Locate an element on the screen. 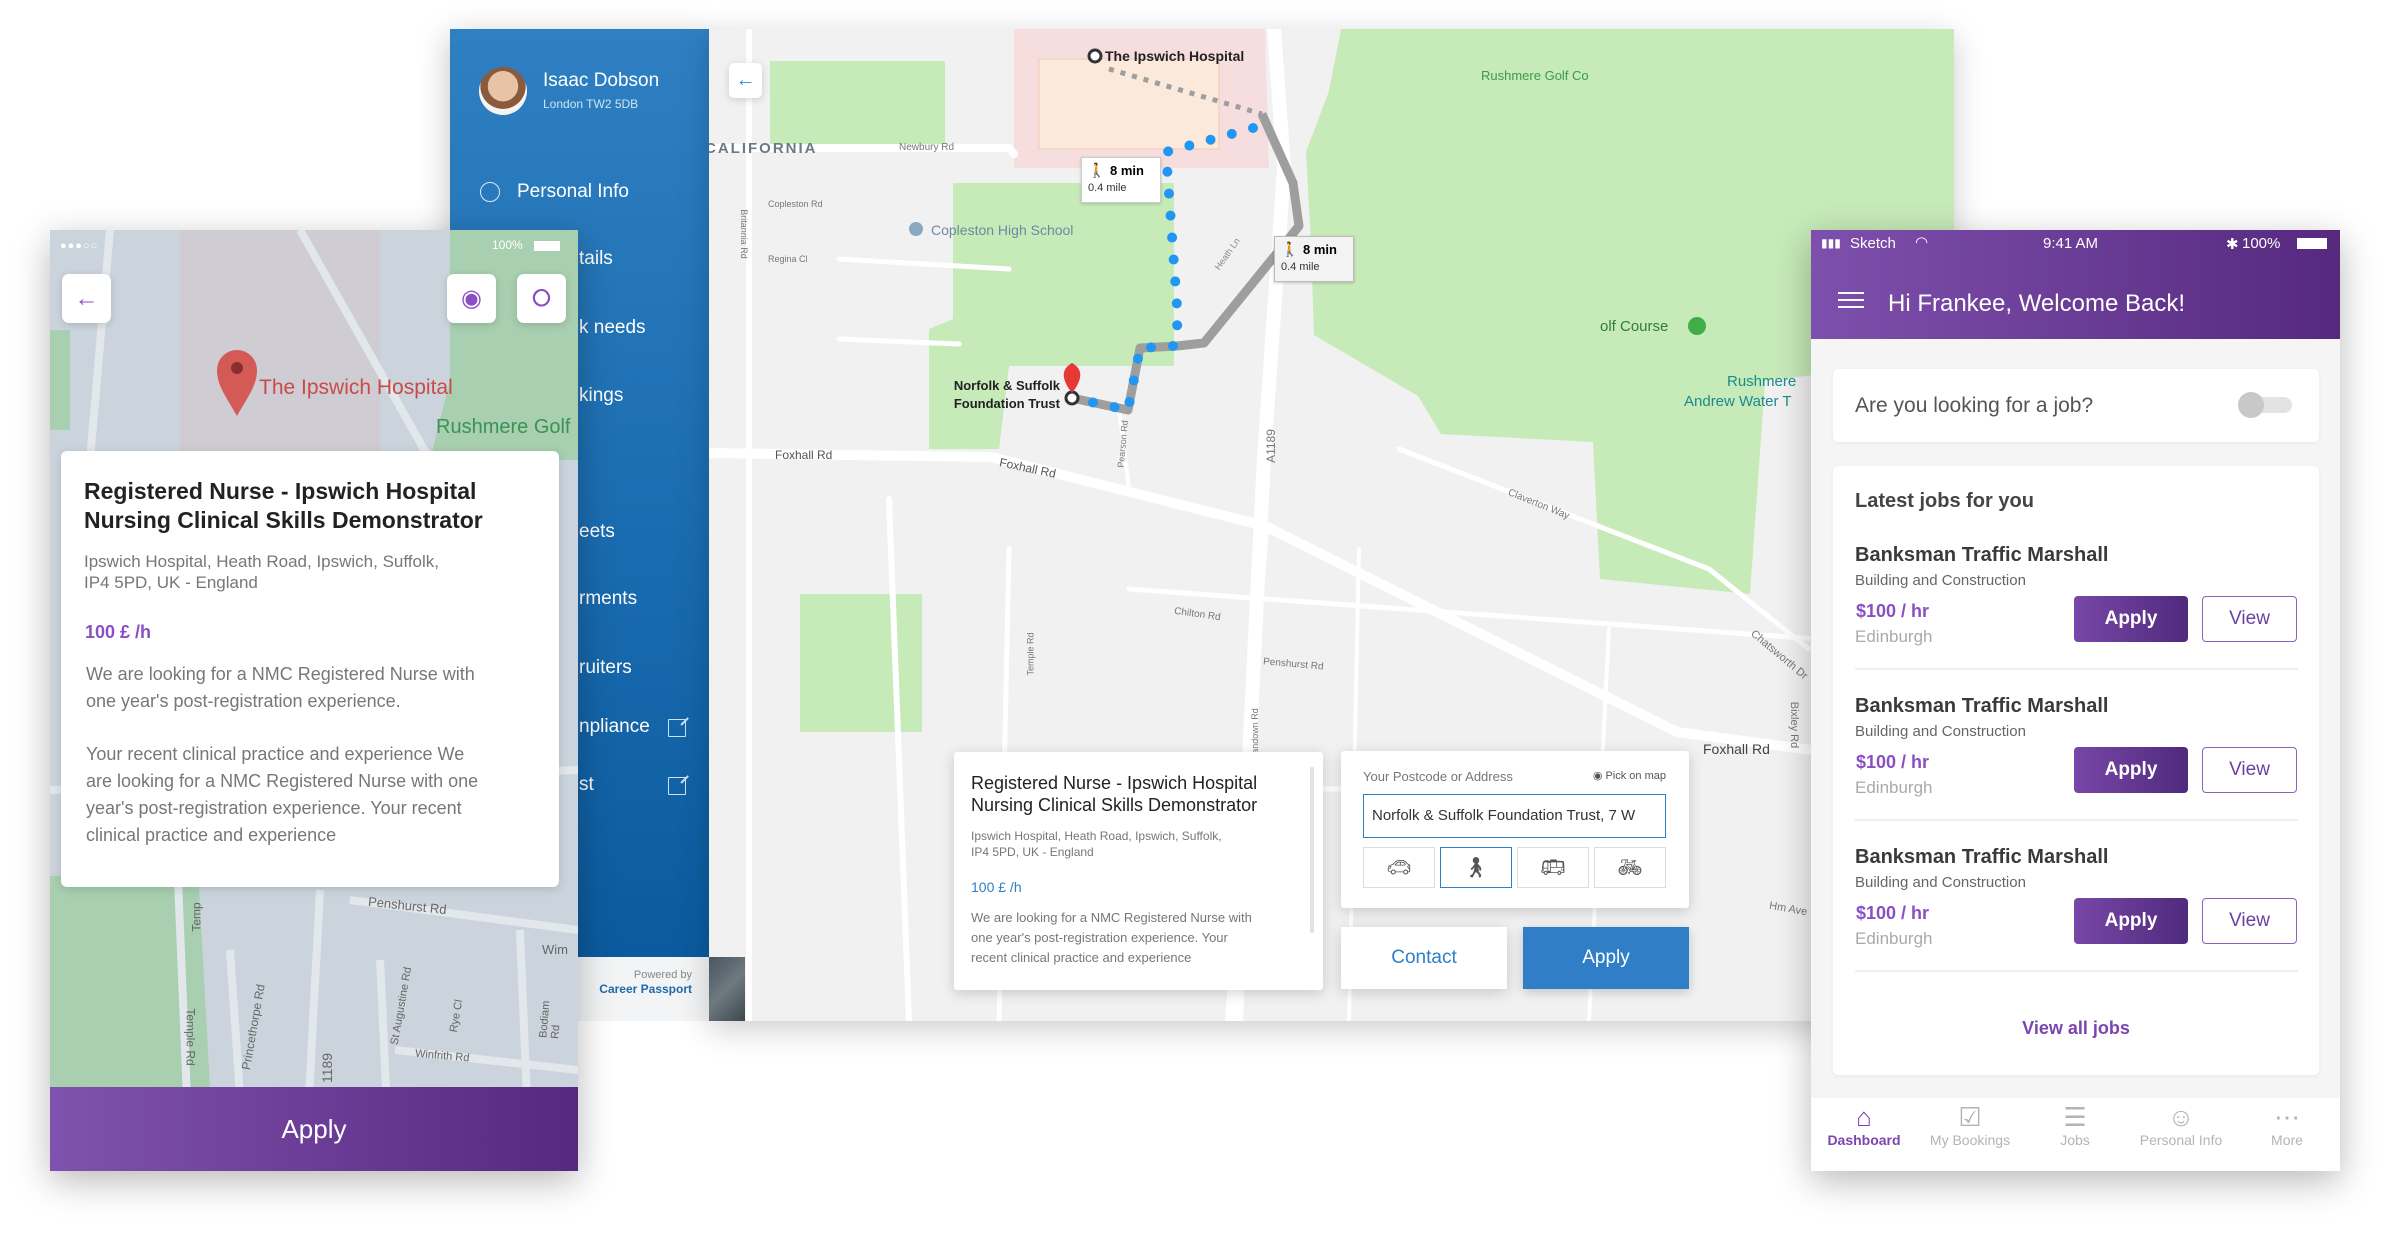 The width and height of the screenshot is (2390, 1240). tab-label: Jobs is located at coordinates (2075, 1140).